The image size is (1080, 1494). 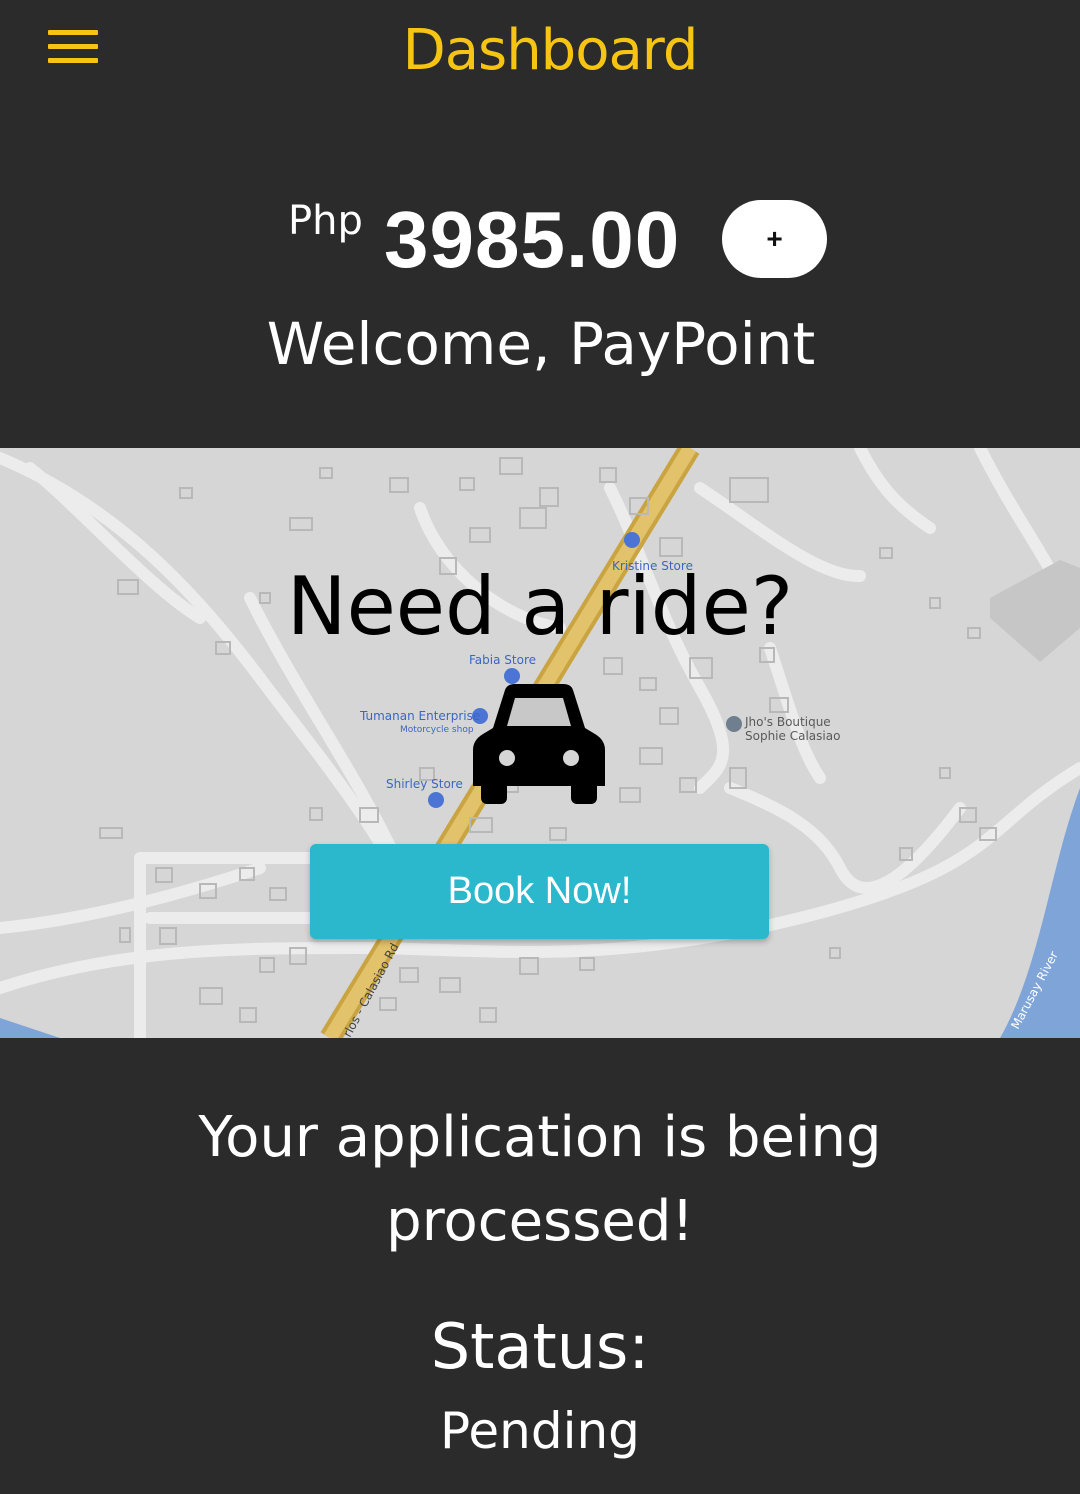 I want to click on car-icon, so click(x=539, y=744).